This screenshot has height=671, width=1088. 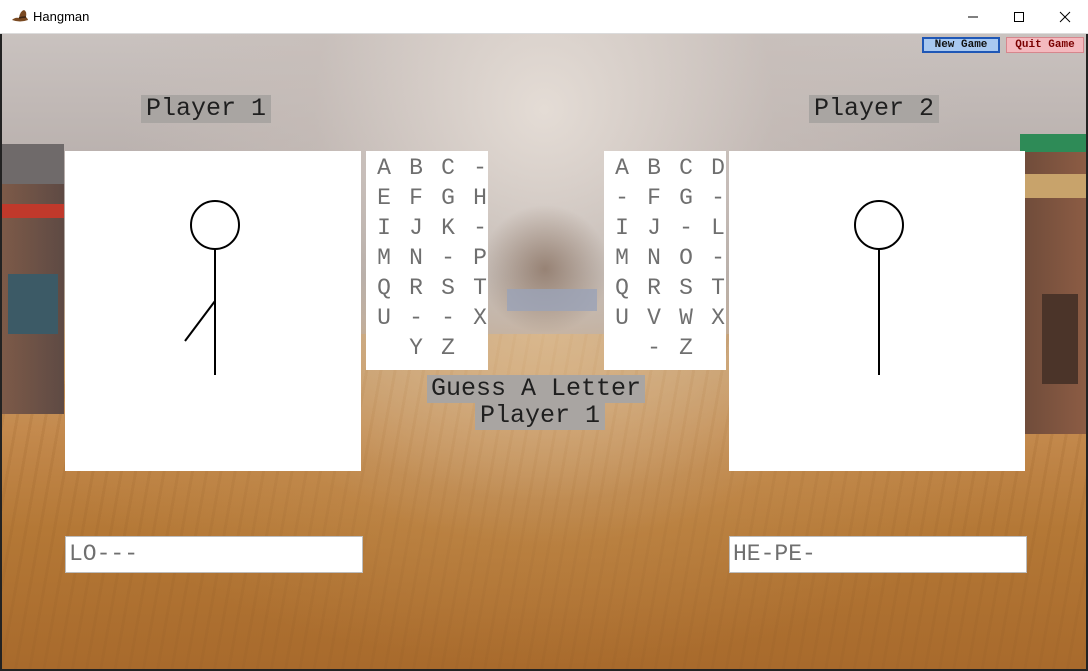 I want to click on player2-label: Player 2, so click(x=874, y=109).